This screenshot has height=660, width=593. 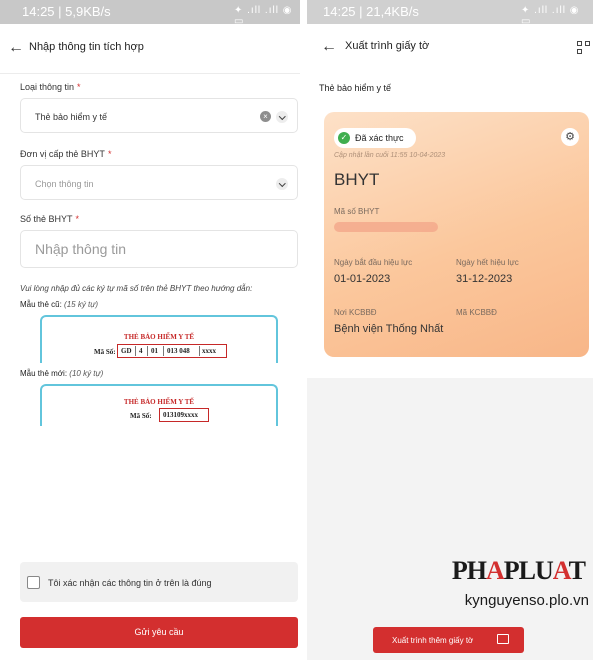 What do you see at coordinates (584, 48) in the screenshot?
I see `qr-code-icon` at bounding box center [584, 48].